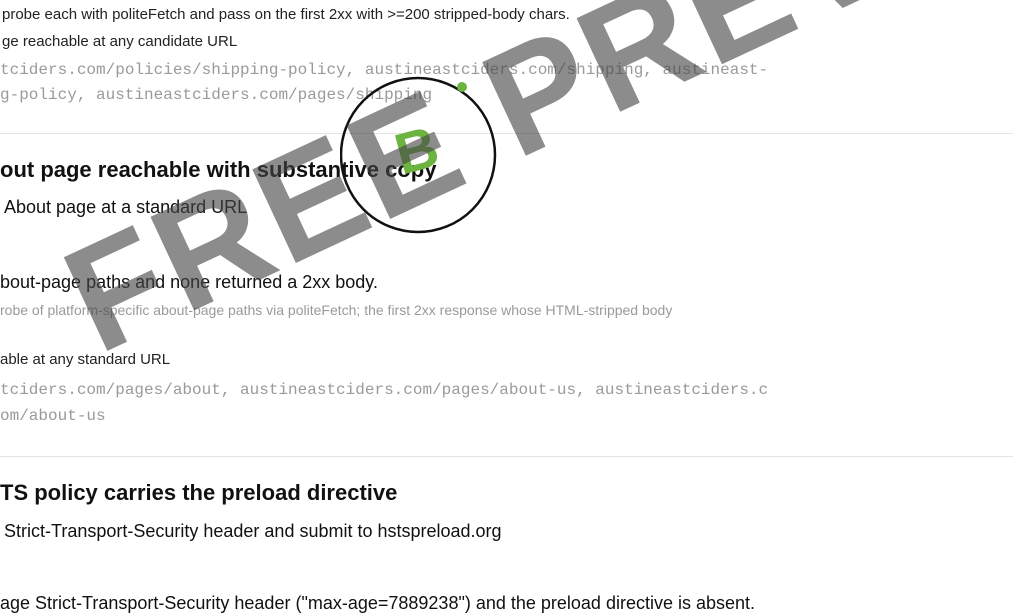 This screenshot has width=1013, height=614. Describe the element at coordinates (53, 416) in the screenshot. I see `about-urls-line-2: om/about-us` at that location.